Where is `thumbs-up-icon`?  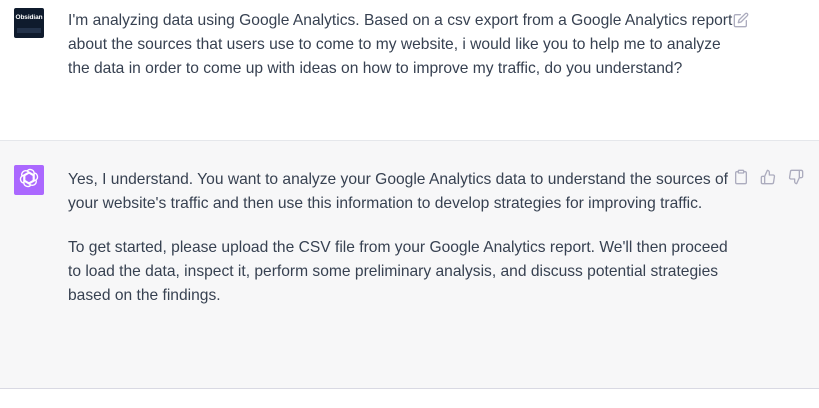 thumbs-up-icon is located at coordinates (768, 177).